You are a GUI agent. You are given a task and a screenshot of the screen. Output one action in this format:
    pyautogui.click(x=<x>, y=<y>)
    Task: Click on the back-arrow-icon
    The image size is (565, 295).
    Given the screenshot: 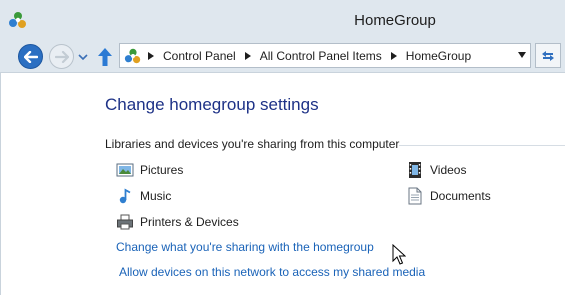 What is the action you would take?
    pyautogui.click(x=30, y=56)
    